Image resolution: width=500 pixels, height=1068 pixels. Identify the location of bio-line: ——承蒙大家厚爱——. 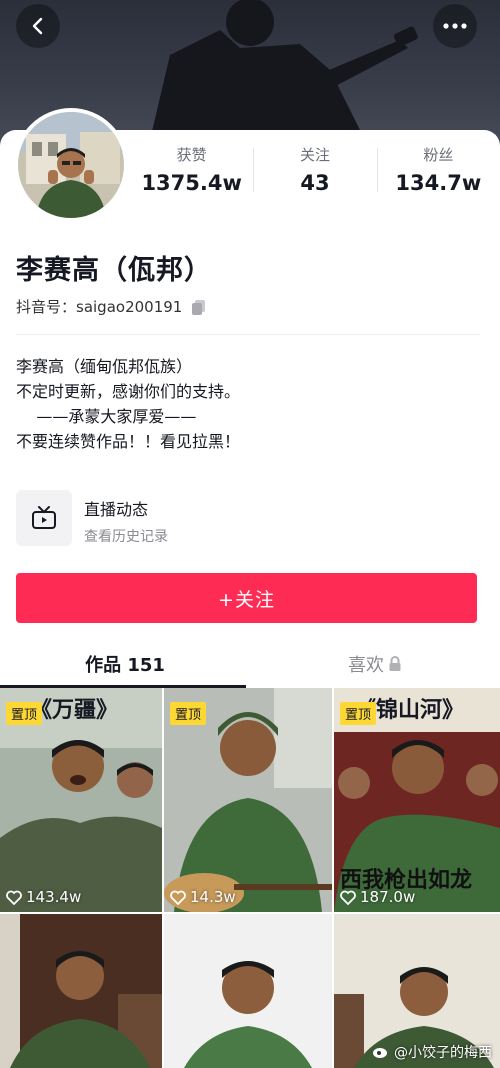
(106, 416).